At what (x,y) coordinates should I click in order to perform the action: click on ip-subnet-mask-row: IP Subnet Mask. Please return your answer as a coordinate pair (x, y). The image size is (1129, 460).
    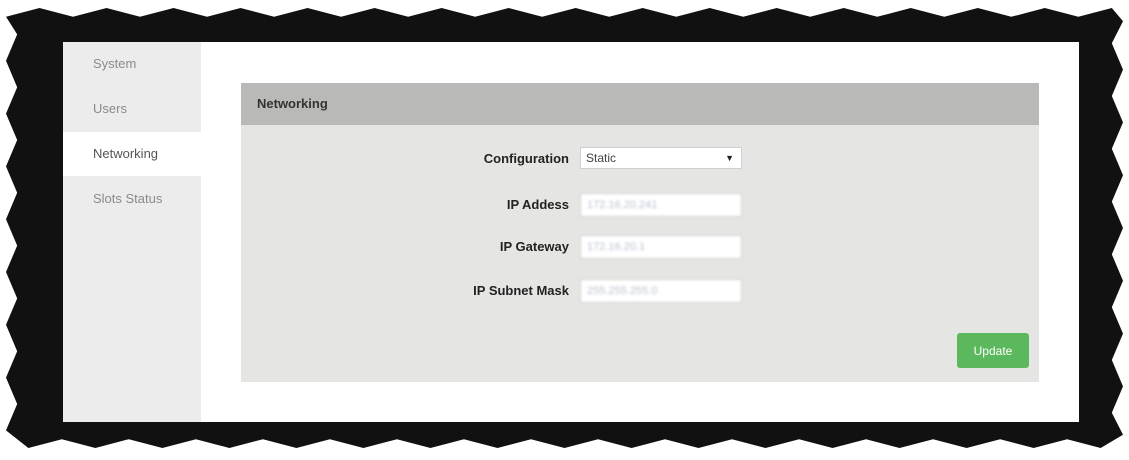
    Looking at the image, I should click on (640, 291).